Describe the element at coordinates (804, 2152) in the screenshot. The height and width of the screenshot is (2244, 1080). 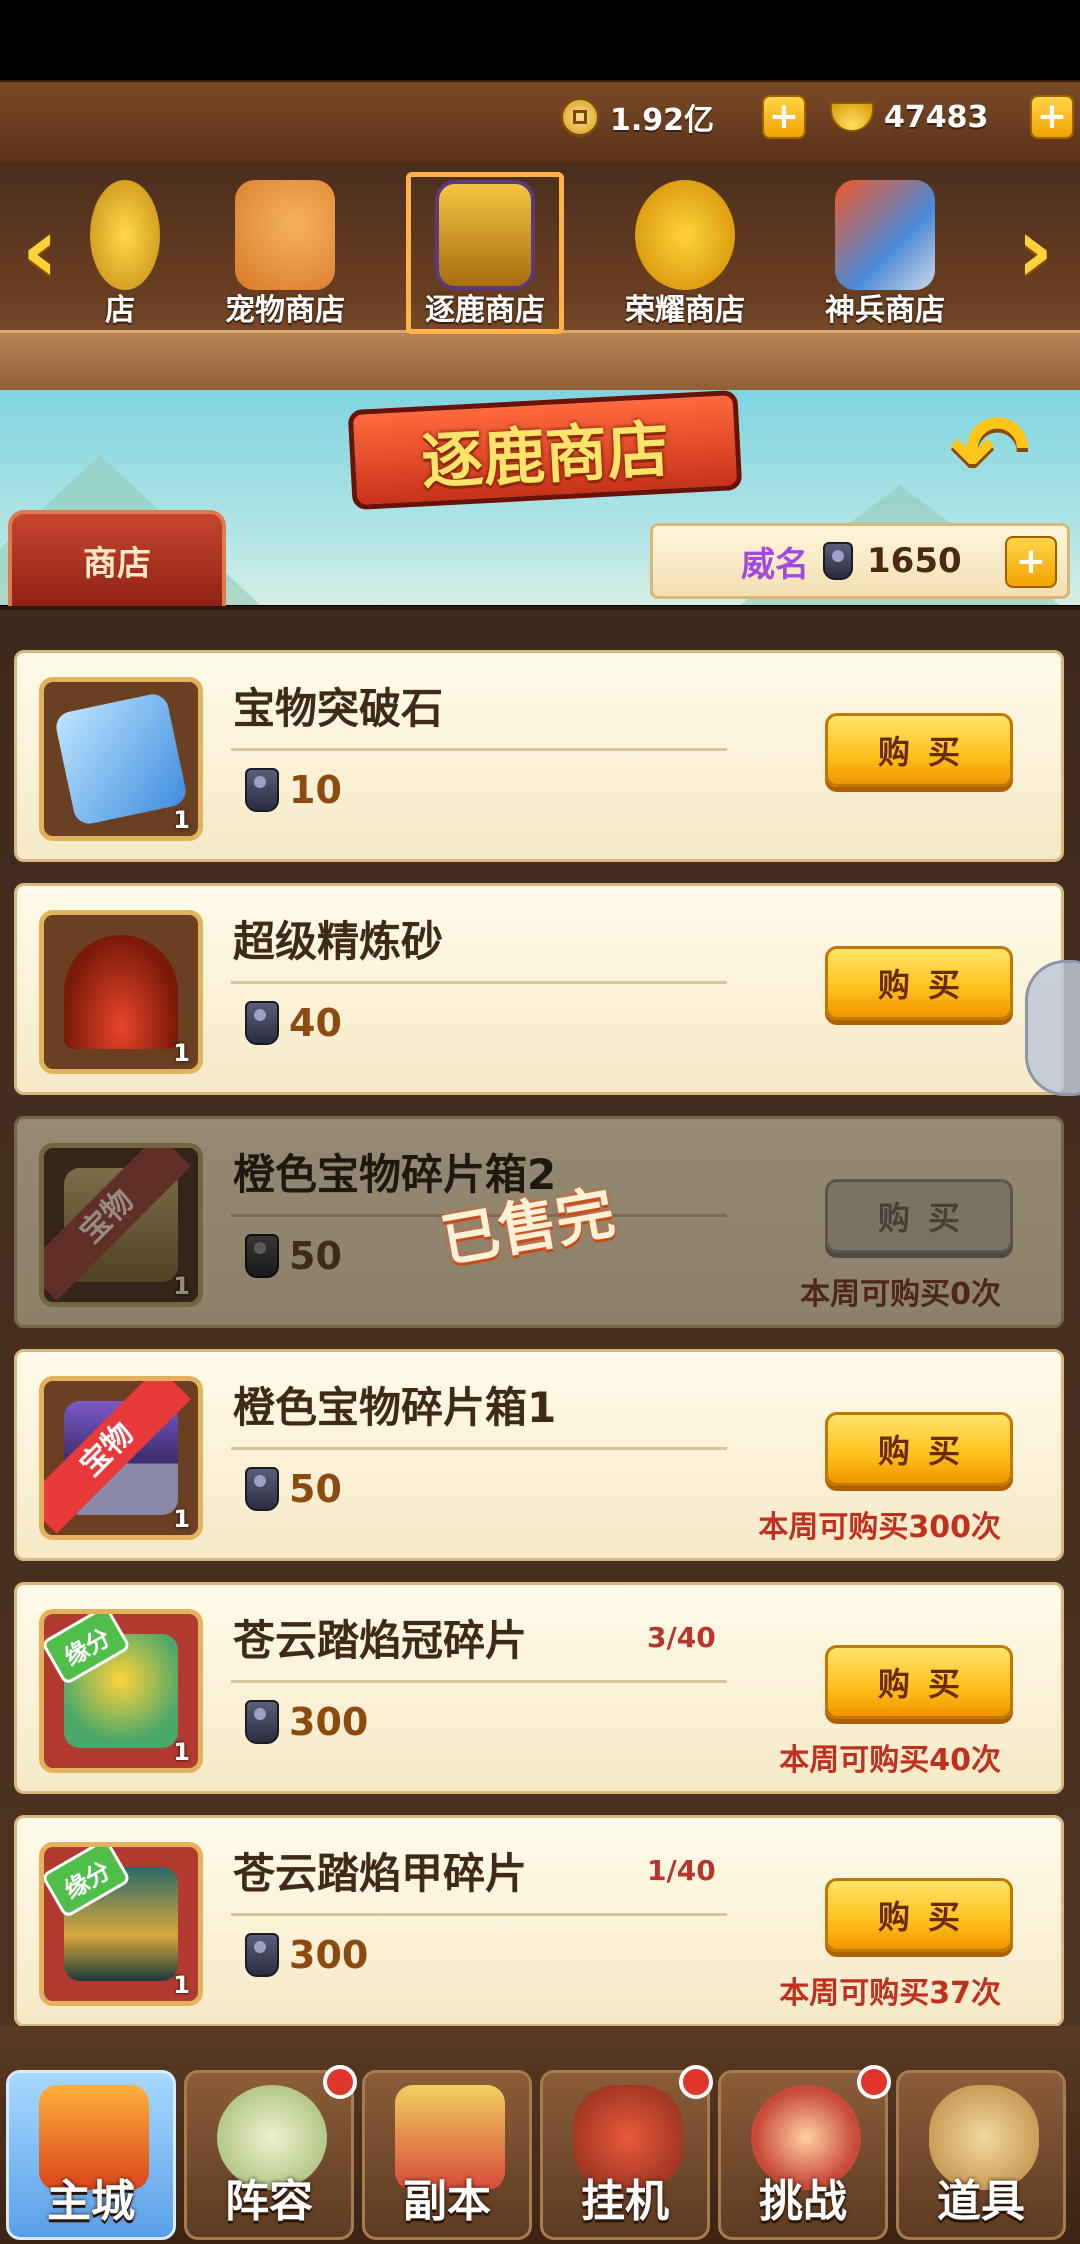
I see `nav-challenge: 挑战` at that location.